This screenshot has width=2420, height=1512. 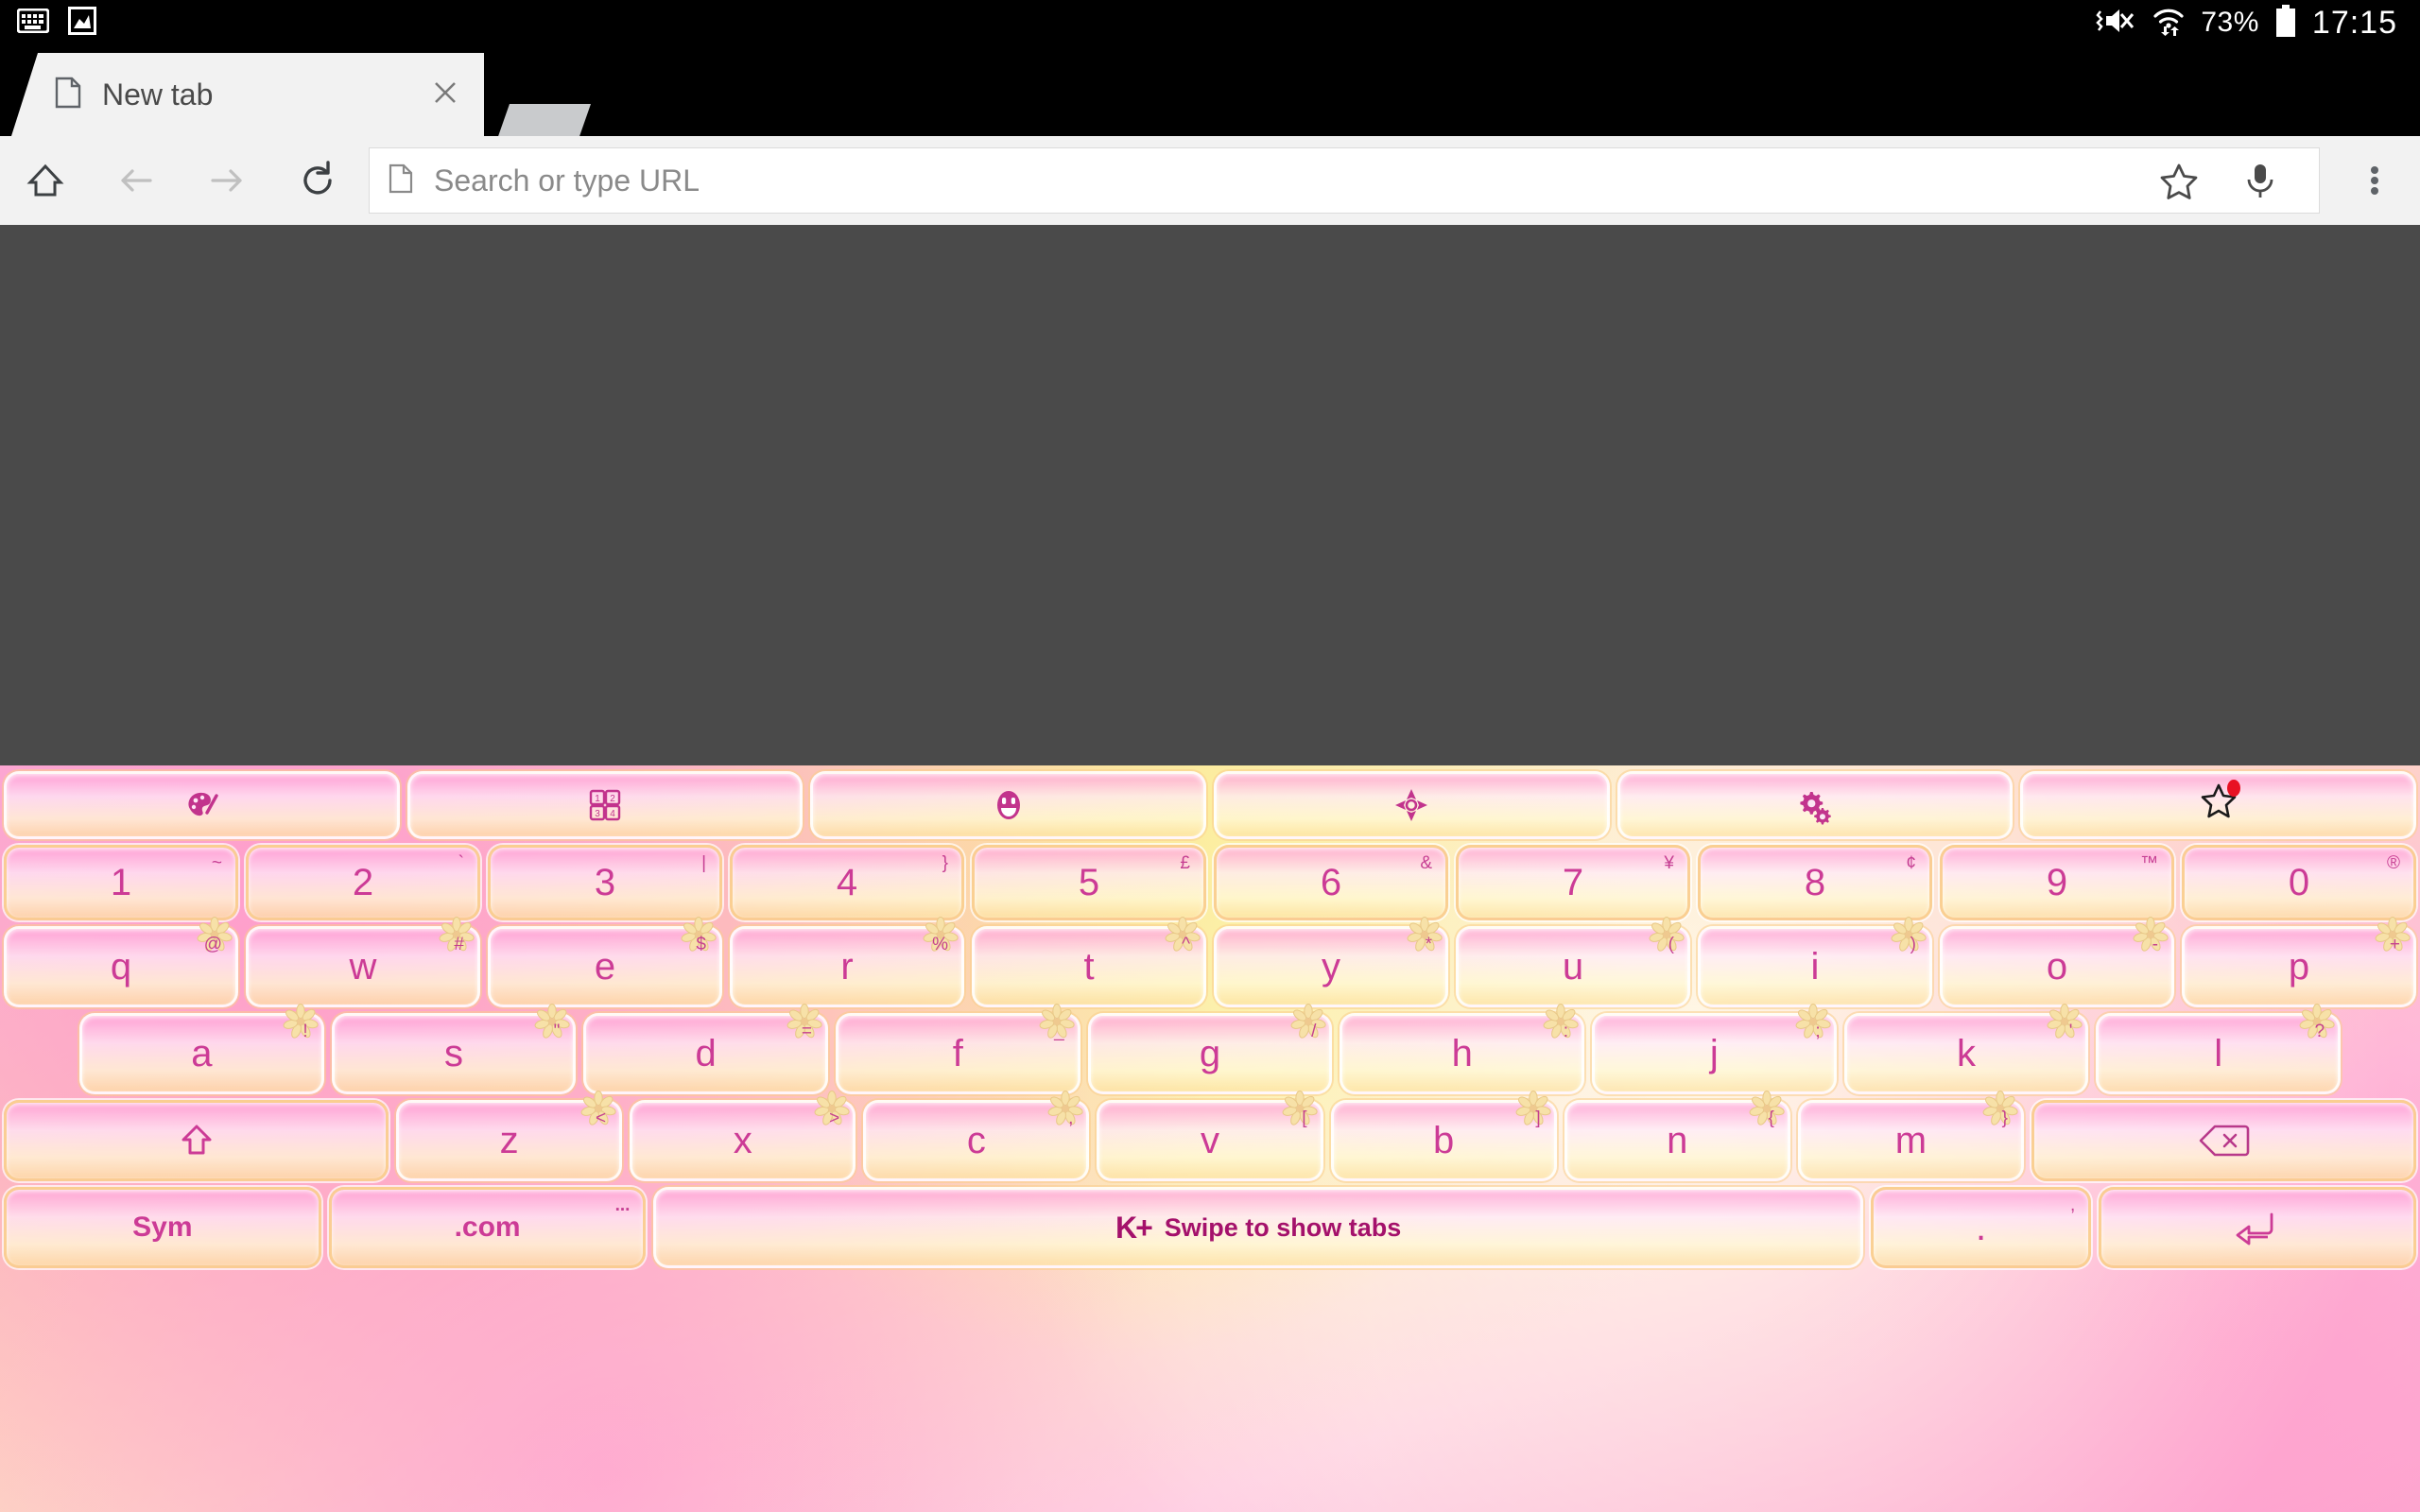 I want to click on key-enter, so click(x=2257, y=1227).